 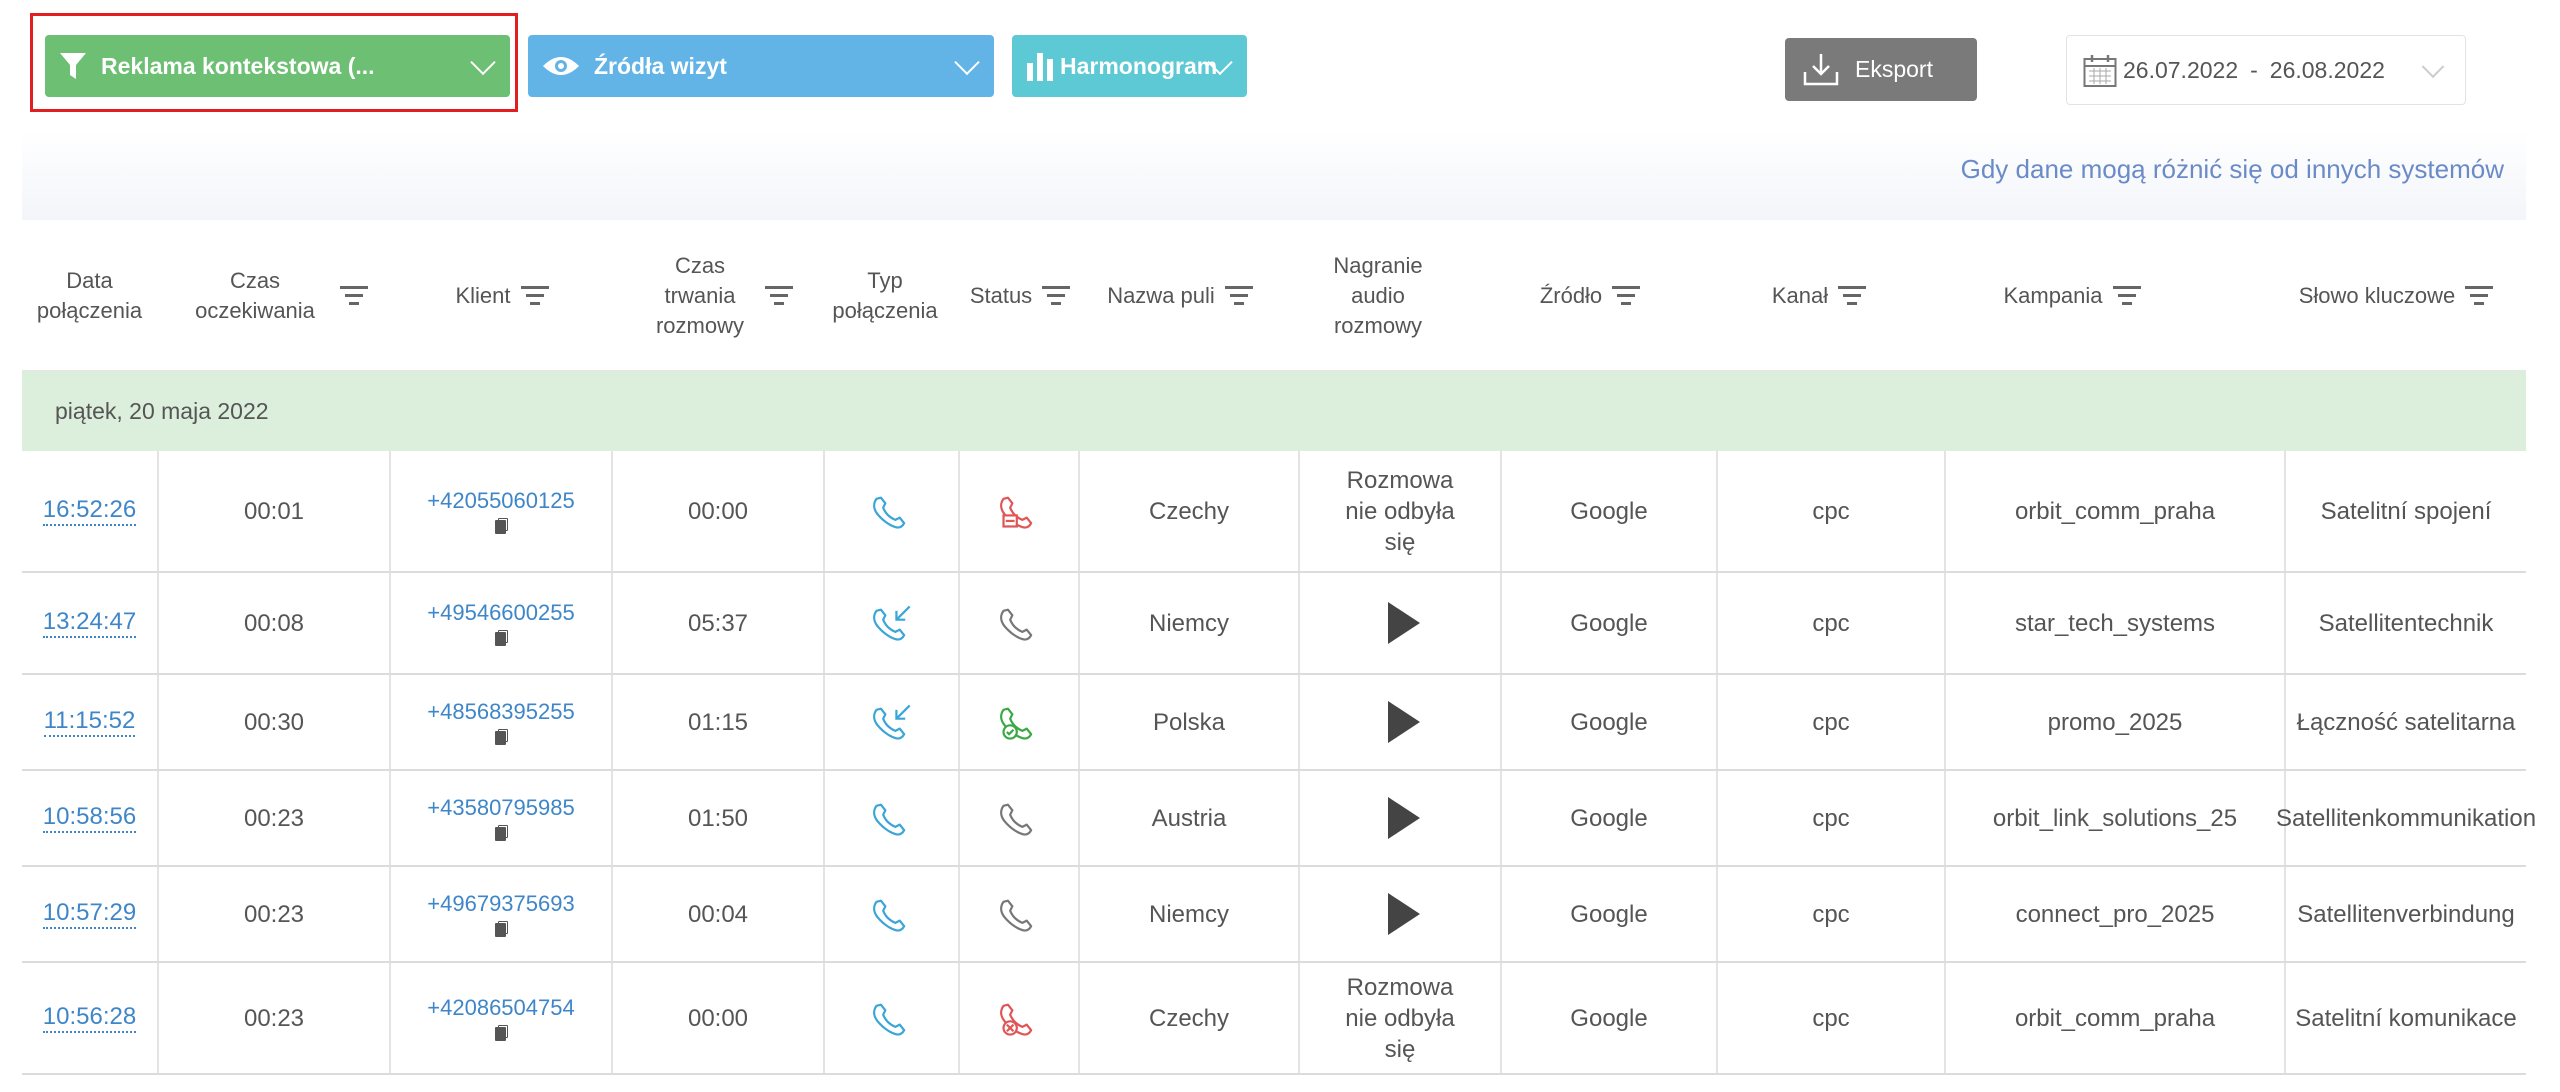 I want to click on call-time-cell: 10:57:29, so click(x=90, y=914).